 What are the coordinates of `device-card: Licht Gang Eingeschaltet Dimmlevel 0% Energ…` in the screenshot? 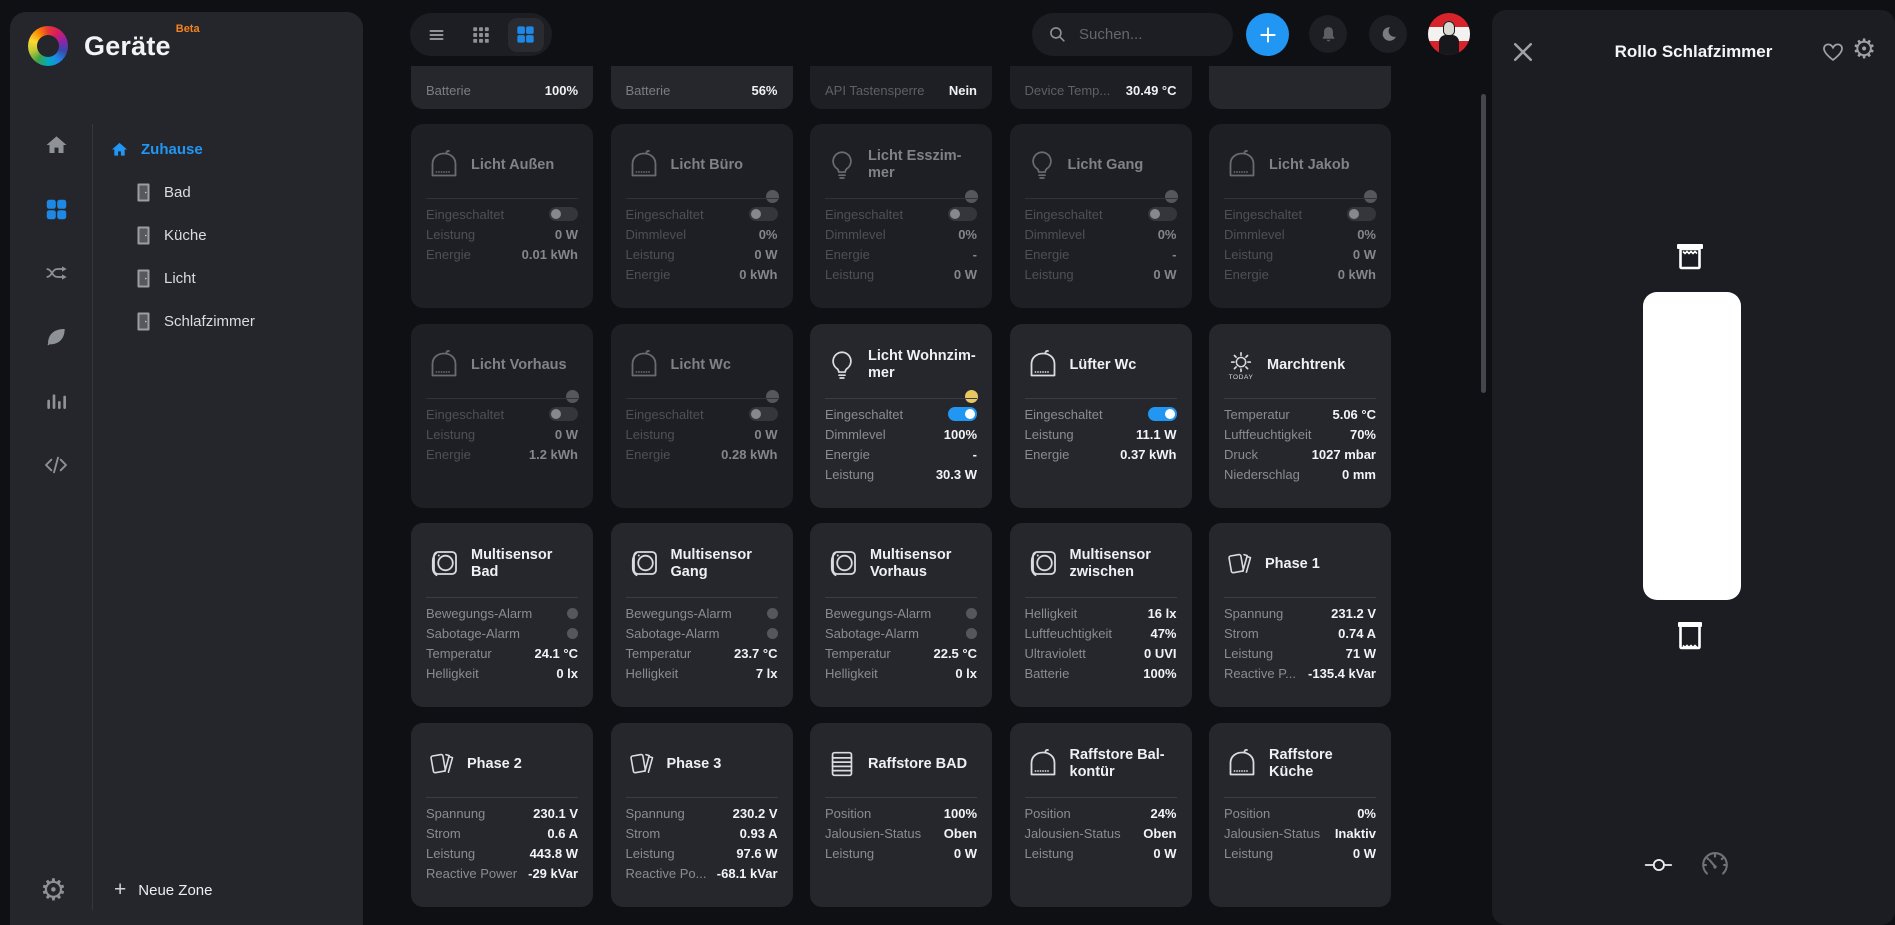 It's located at (1100, 216).